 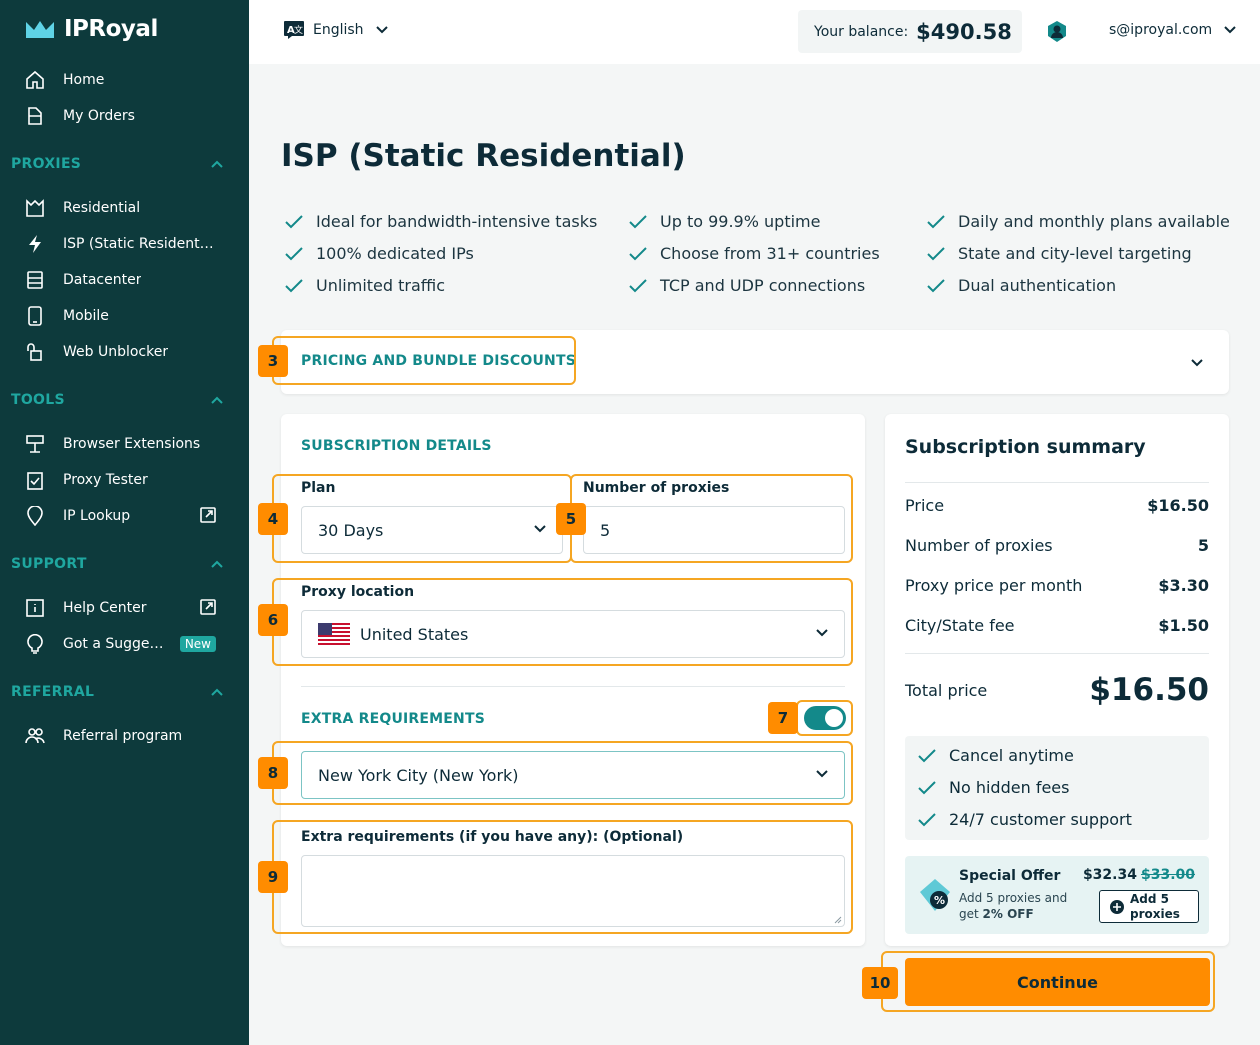 What do you see at coordinates (1203, 545) in the screenshot?
I see `summary-value: 5` at bounding box center [1203, 545].